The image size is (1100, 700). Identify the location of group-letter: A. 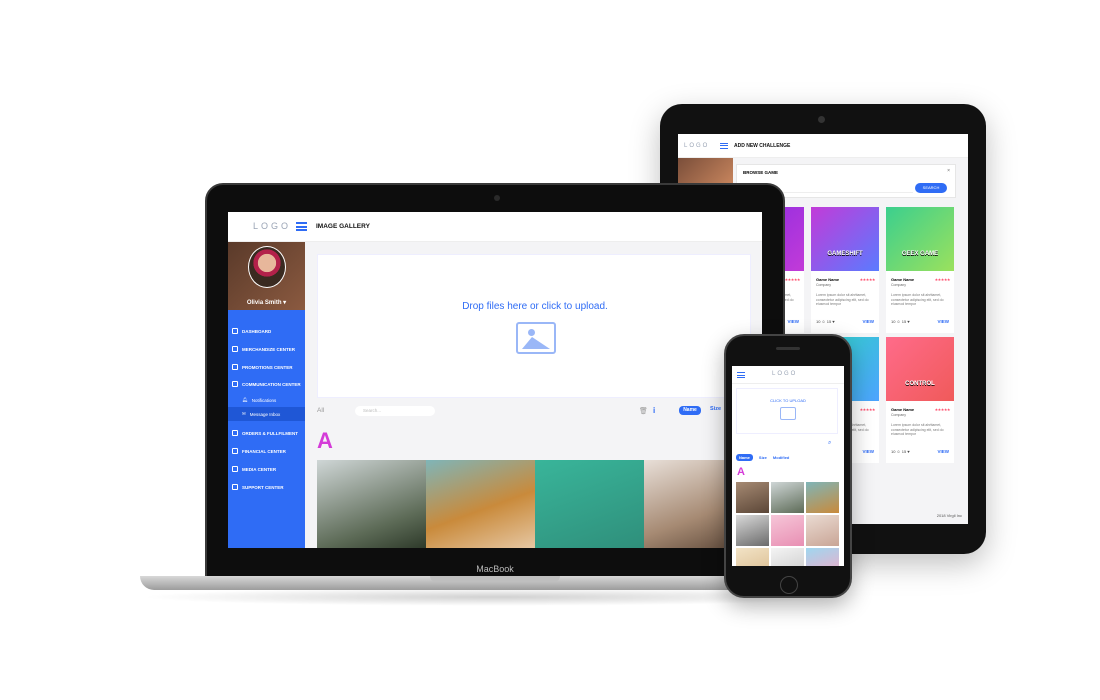
(741, 472).